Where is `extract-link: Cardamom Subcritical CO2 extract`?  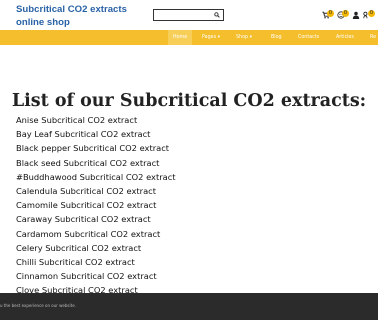
extract-link: Cardamom Subcritical CO2 extract is located at coordinates (181, 234).